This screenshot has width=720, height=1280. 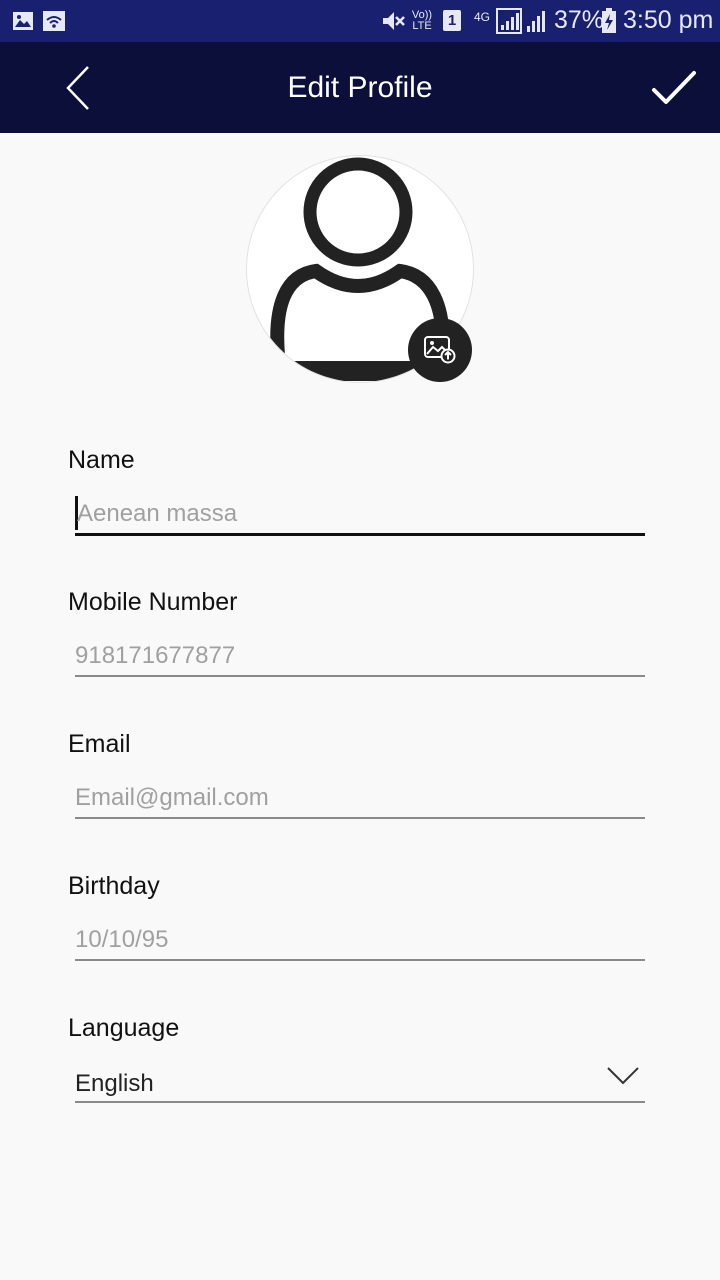 What do you see at coordinates (452, 20) in the screenshot?
I see `sim-slot-badge: 1` at bounding box center [452, 20].